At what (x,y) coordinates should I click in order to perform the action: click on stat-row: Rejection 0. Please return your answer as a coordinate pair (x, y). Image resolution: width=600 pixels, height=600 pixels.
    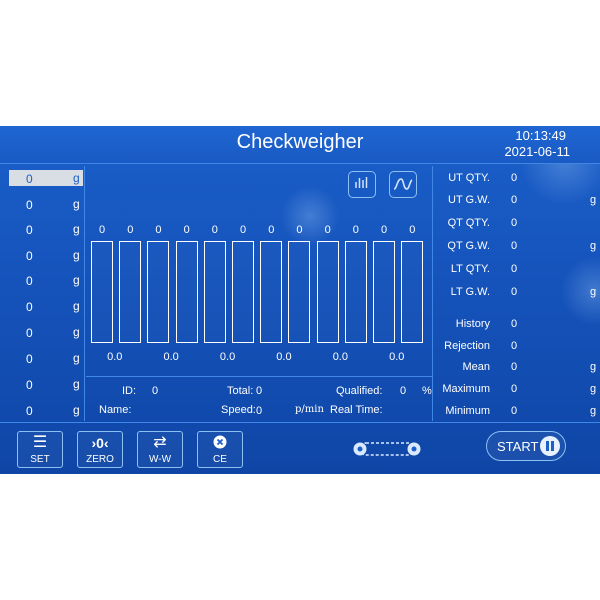
    Looking at the image, I should click on (516, 346).